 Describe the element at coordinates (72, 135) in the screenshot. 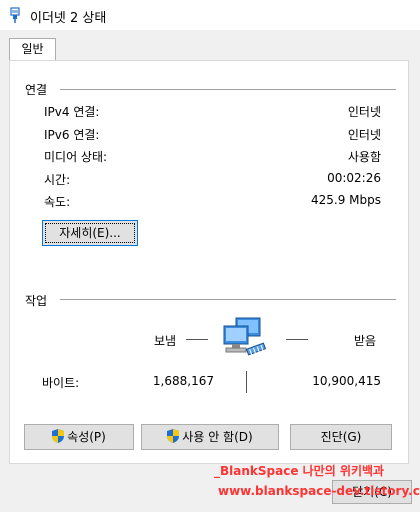

I see `ipv6-label: IPv6 연결:` at that location.